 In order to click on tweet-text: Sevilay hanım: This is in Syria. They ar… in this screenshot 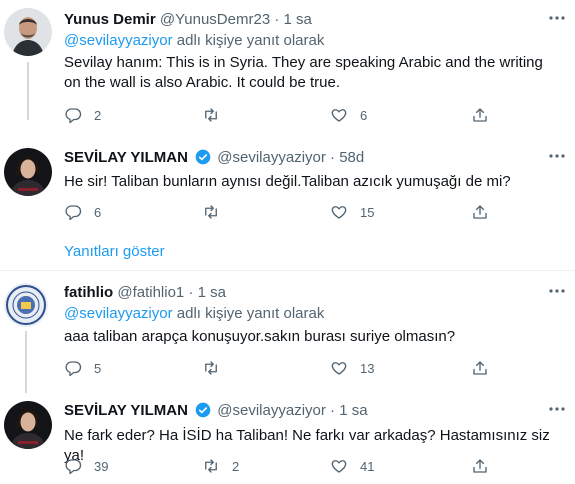, I will do `click(303, 72)`.